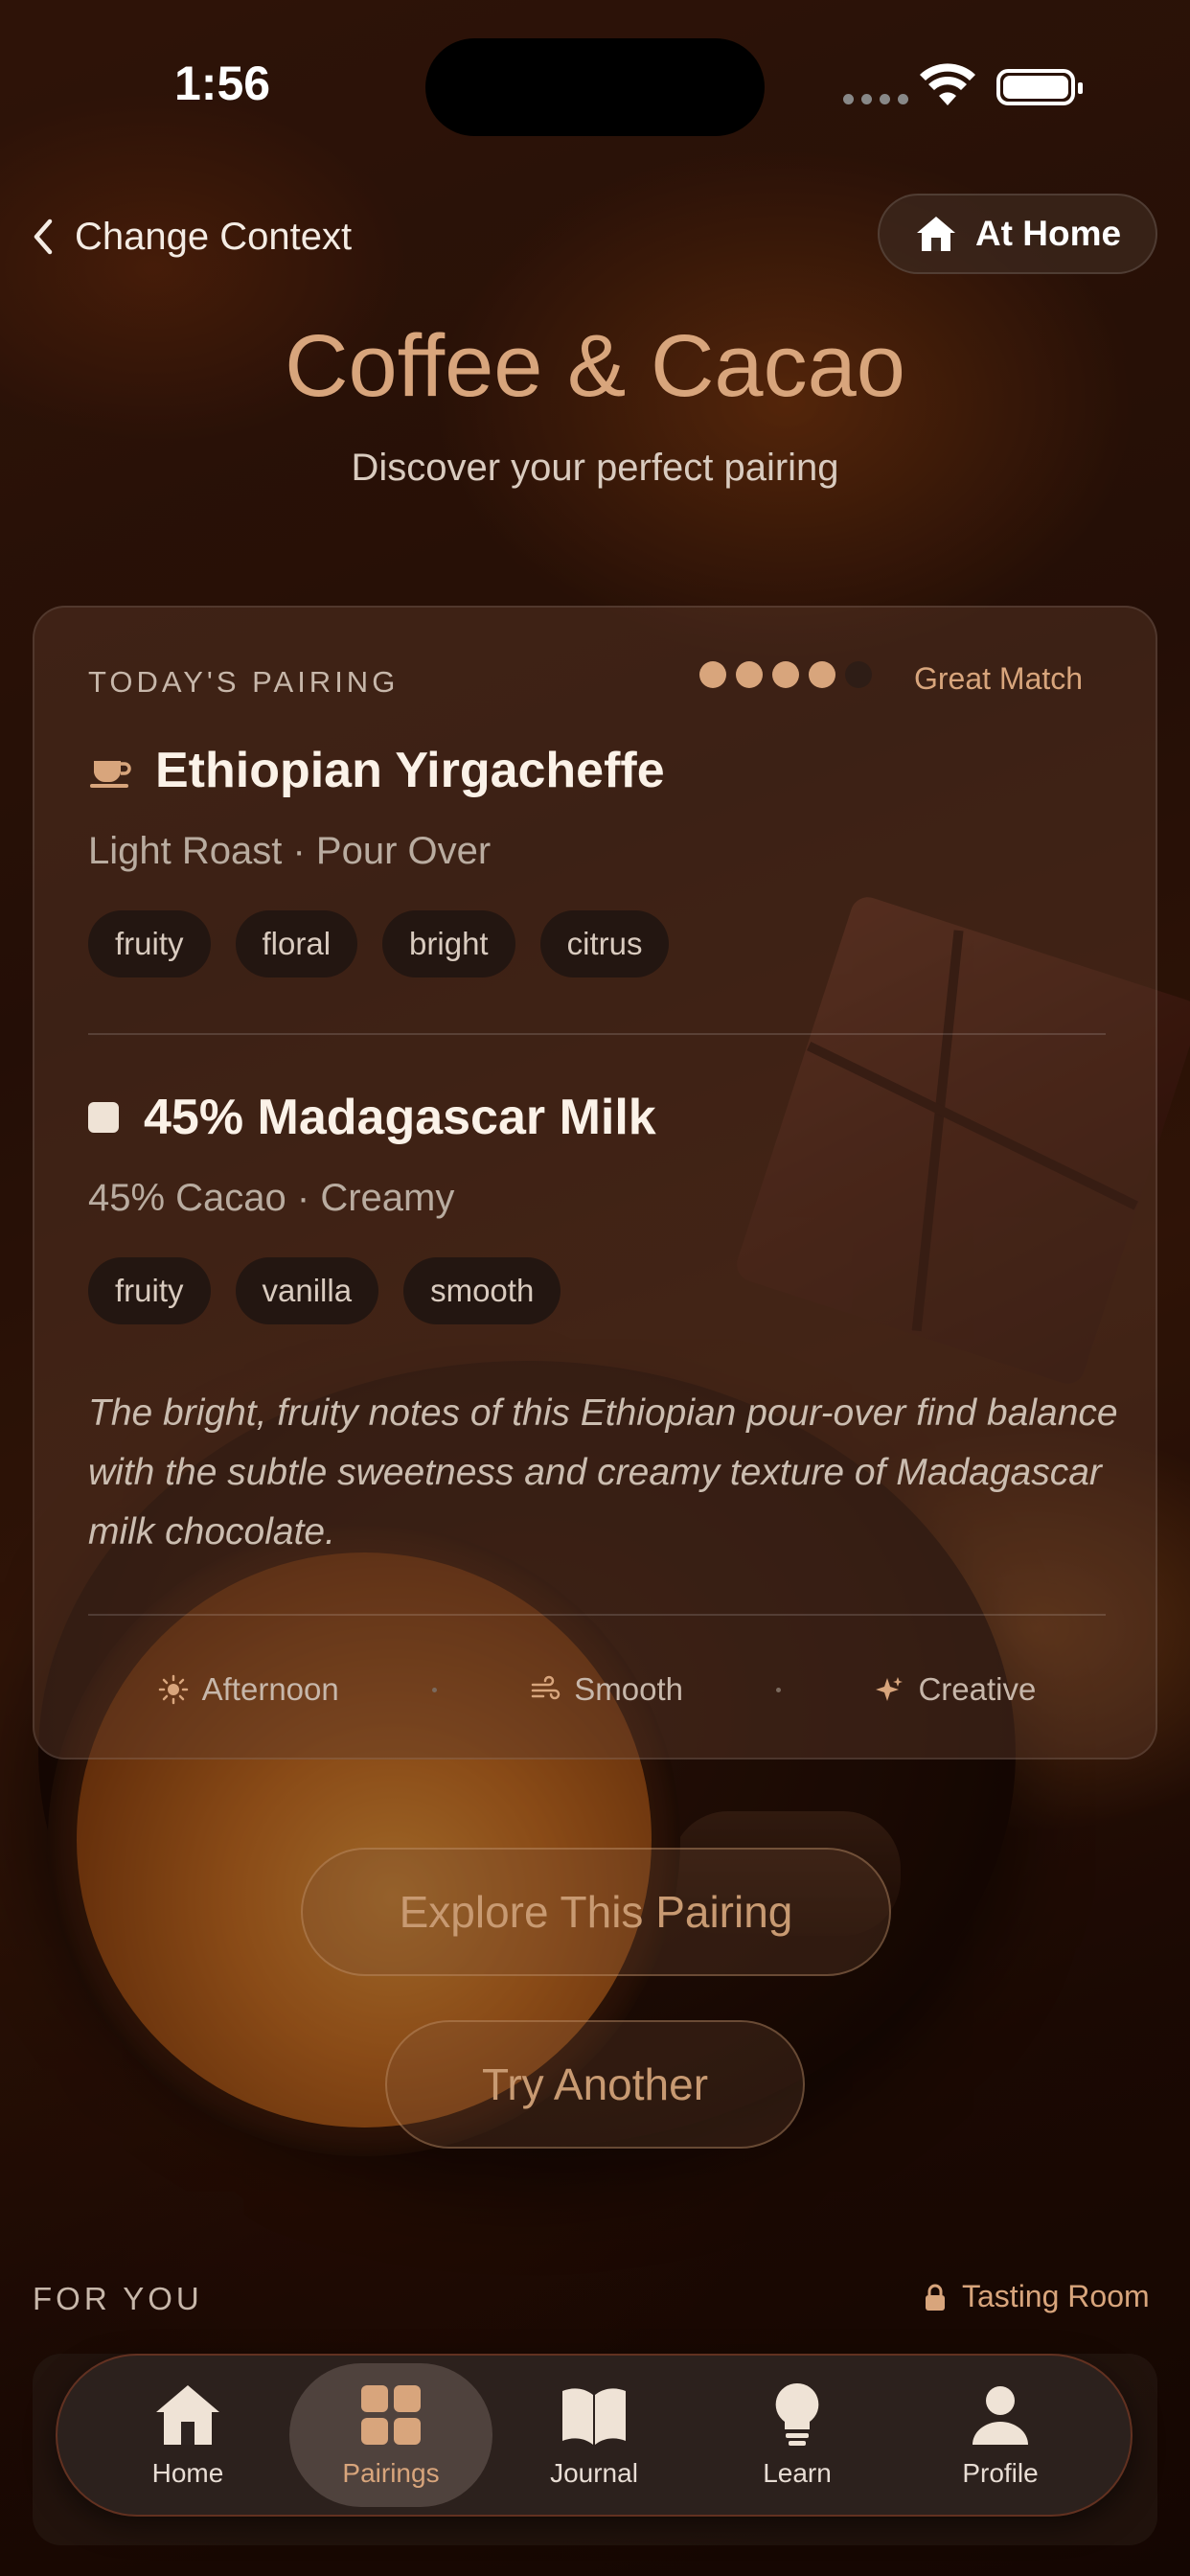 The image size is (1190, 2576). I want to click on sun-icon, so click(173, 1690).